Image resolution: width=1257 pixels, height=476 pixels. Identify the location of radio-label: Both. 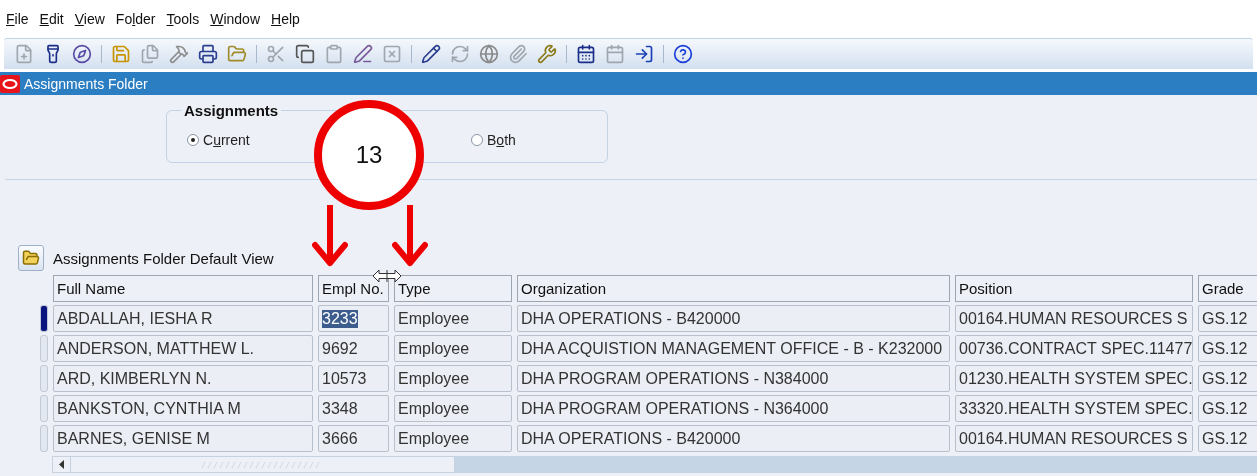
(501, 140).